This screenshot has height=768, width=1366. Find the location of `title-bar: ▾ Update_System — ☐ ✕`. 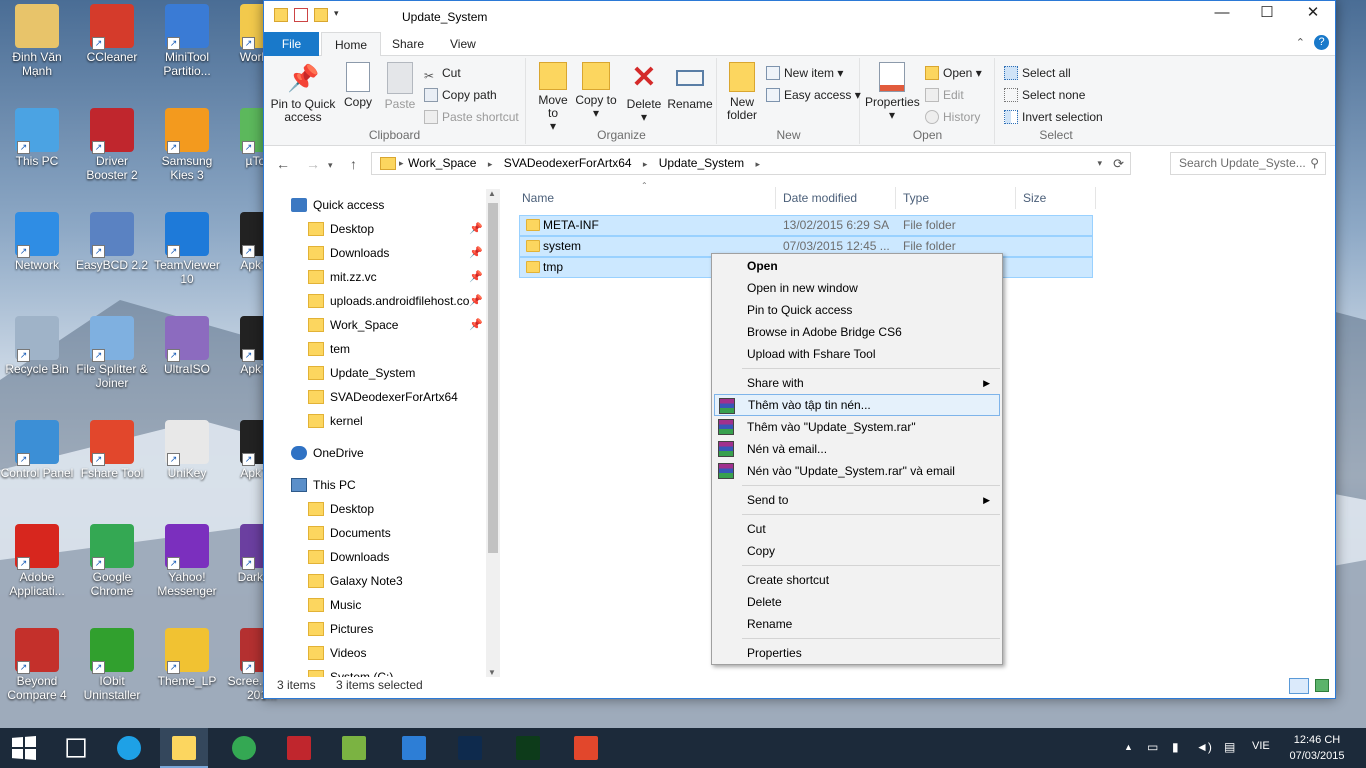

title-bar: ▾ Update_System — ☐ ✕ is located at coordinates (799, 16).